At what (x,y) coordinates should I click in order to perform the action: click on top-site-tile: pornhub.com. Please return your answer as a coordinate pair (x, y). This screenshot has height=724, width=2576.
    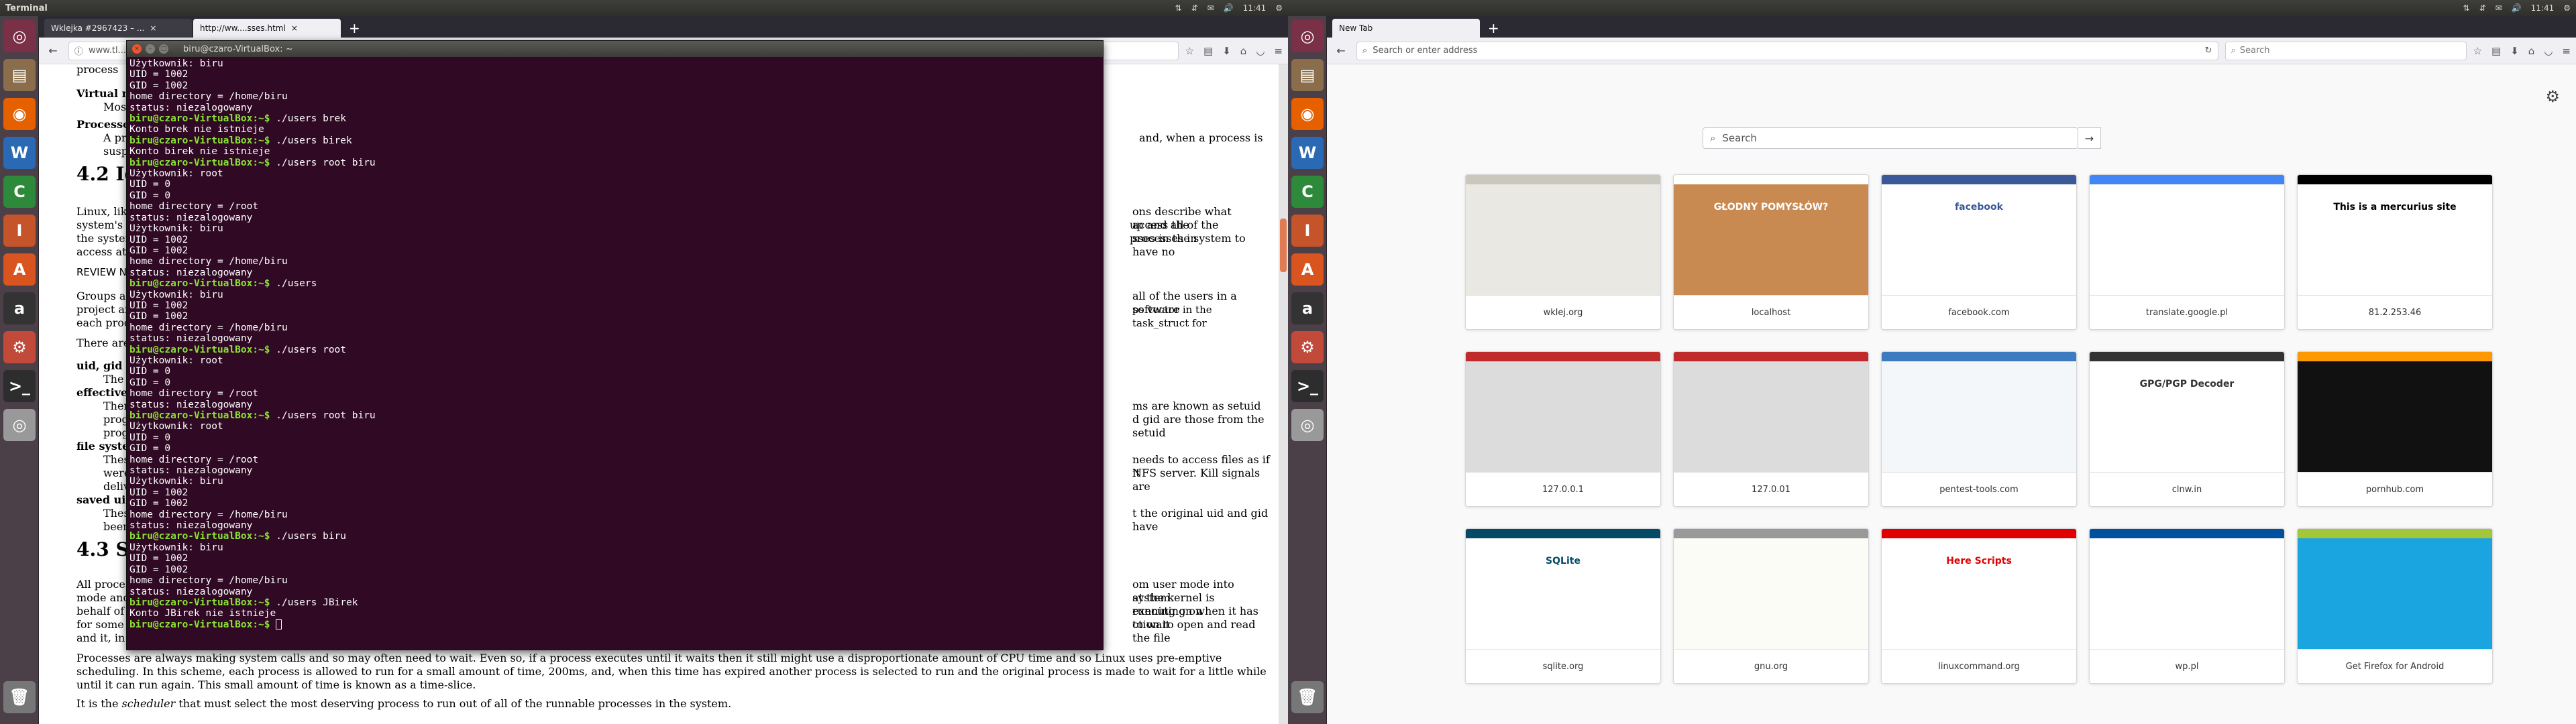
    Looking at the image, I should click on (2395, 429).